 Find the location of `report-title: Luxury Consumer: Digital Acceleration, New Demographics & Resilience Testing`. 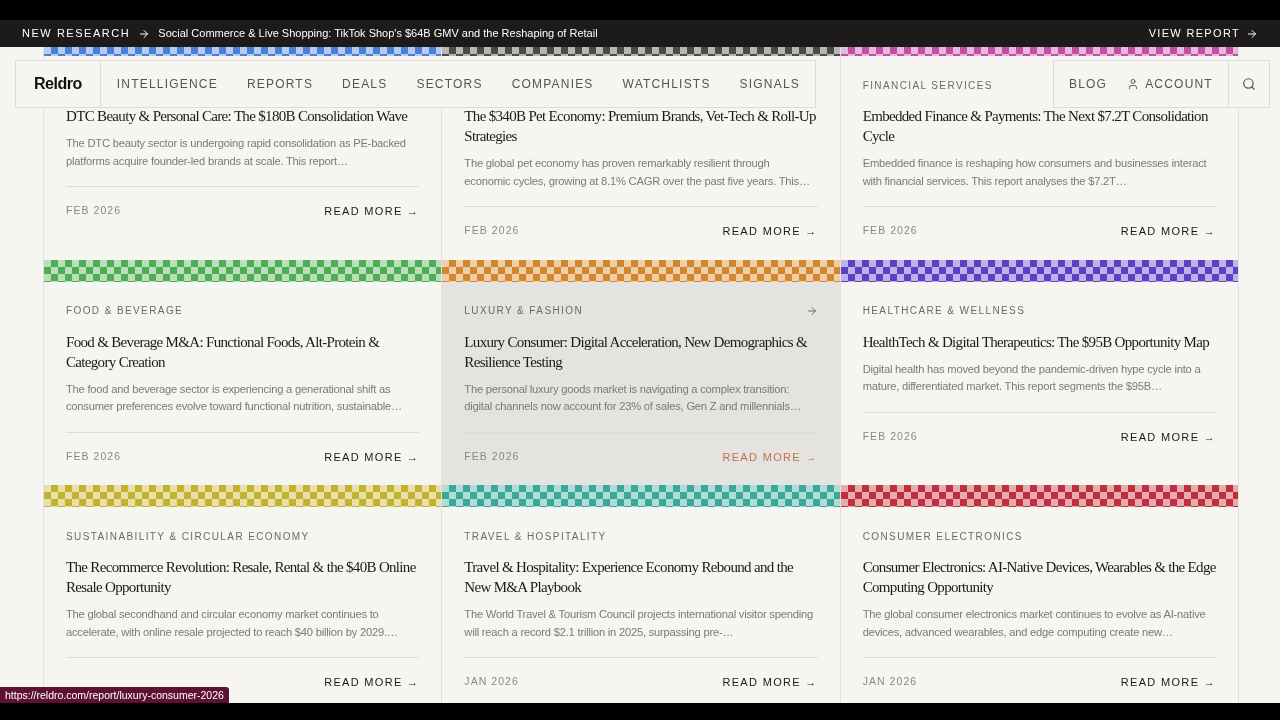

report-title: Luxury Consumer: Digital Acceleration, New Demographics & Resilience Testing is located at coordinates (636, 352).